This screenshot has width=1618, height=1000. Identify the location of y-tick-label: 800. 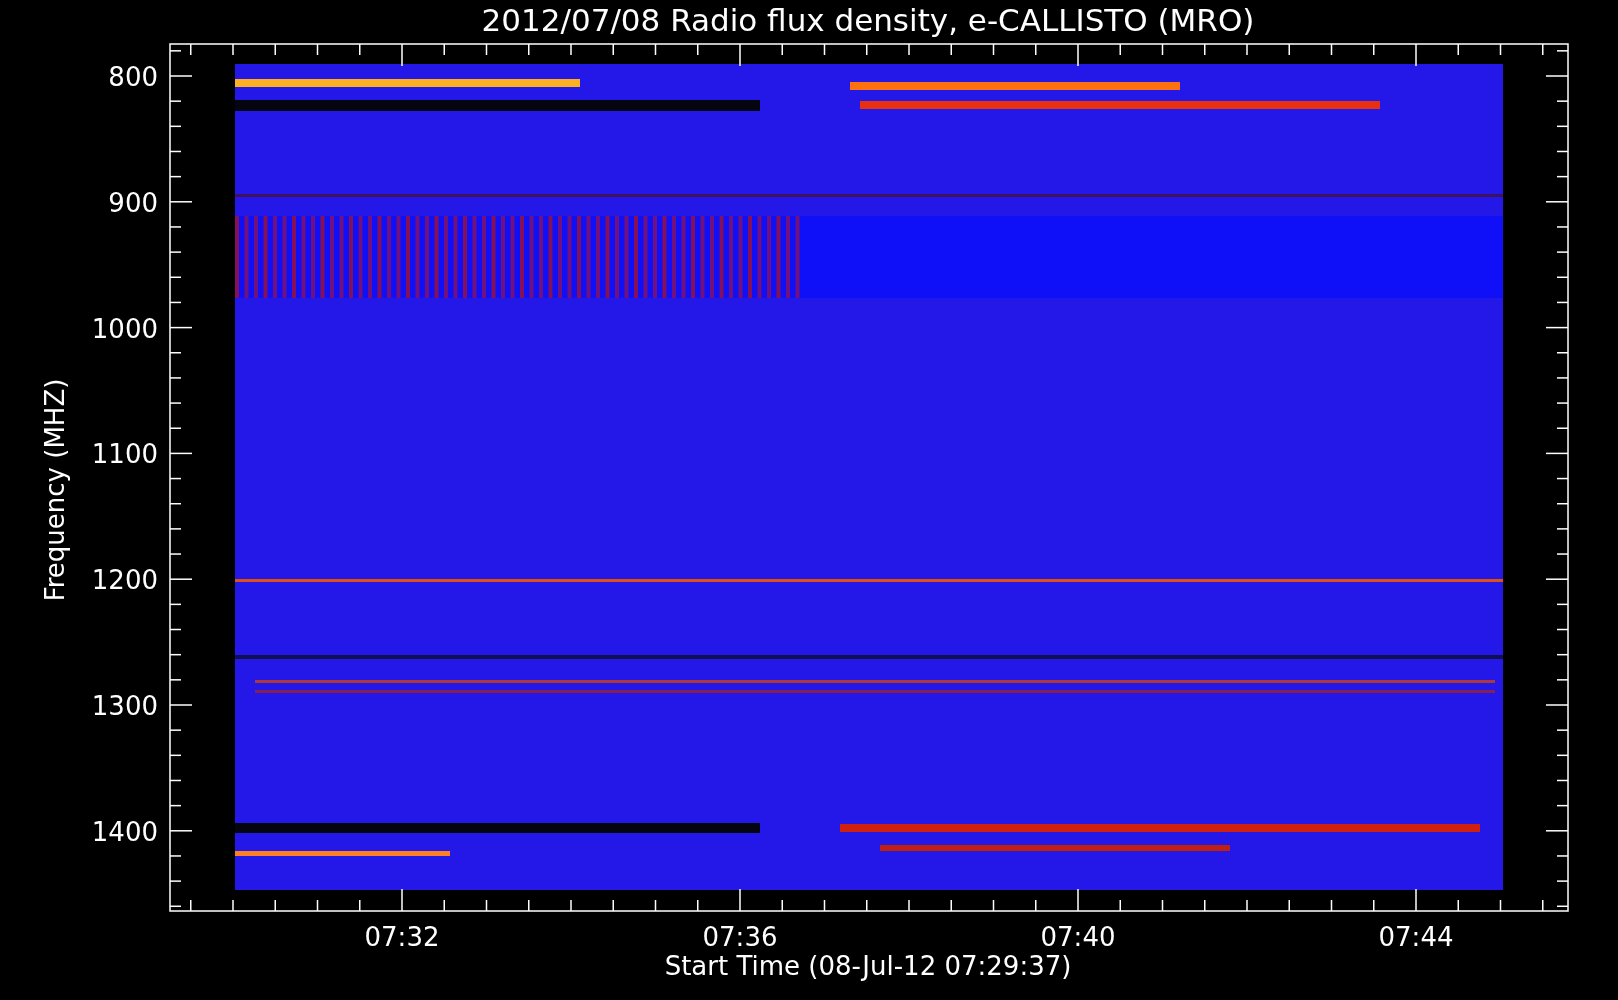
(133, 77).